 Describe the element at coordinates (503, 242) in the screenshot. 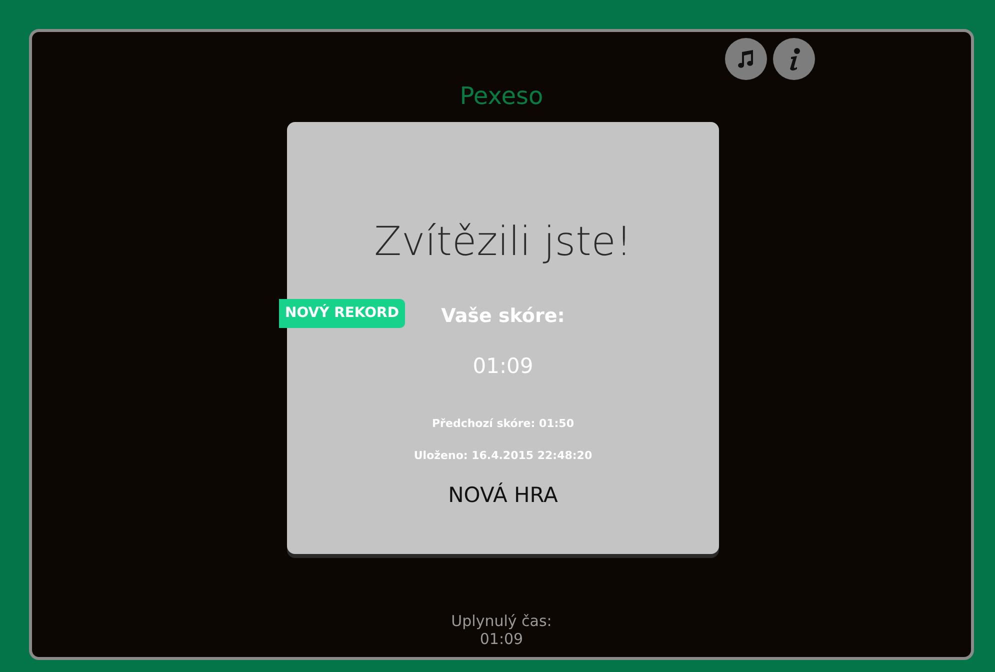

I see `win-heading: Zvítězili jste!` at that location.